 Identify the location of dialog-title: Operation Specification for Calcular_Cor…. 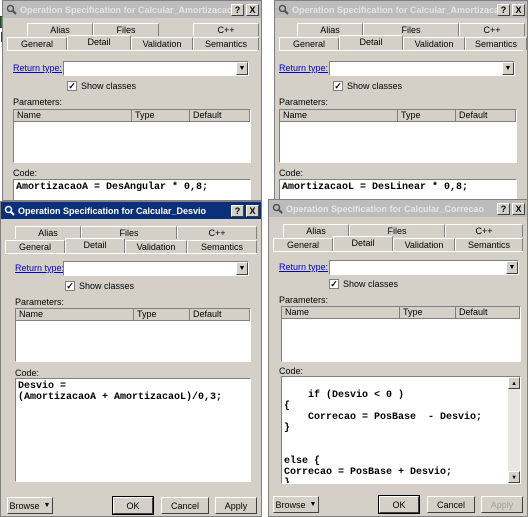
(385, 208).